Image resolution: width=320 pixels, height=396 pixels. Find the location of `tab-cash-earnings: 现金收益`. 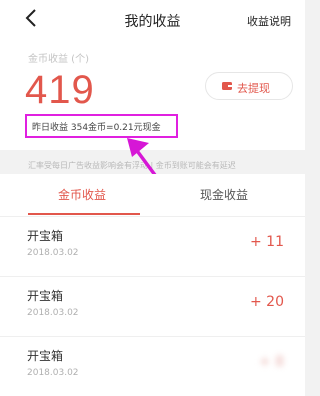

tab-cash-earnings: 现金收益 is located at coordinates (224, 194).